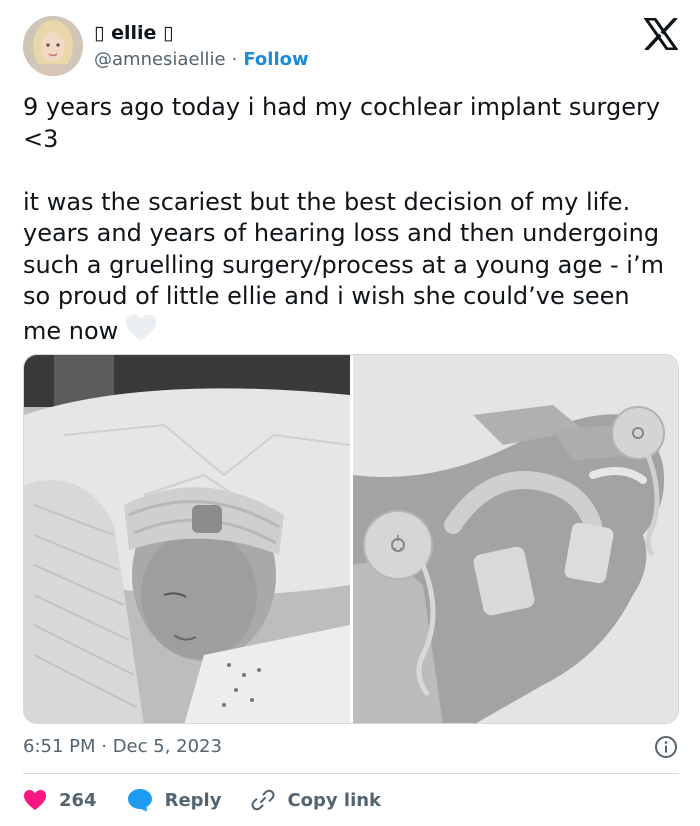 This screenshot has width=700, height=826. Describe the element at coordinates (351, 773) in the screenshot. I see `divider` at that location.